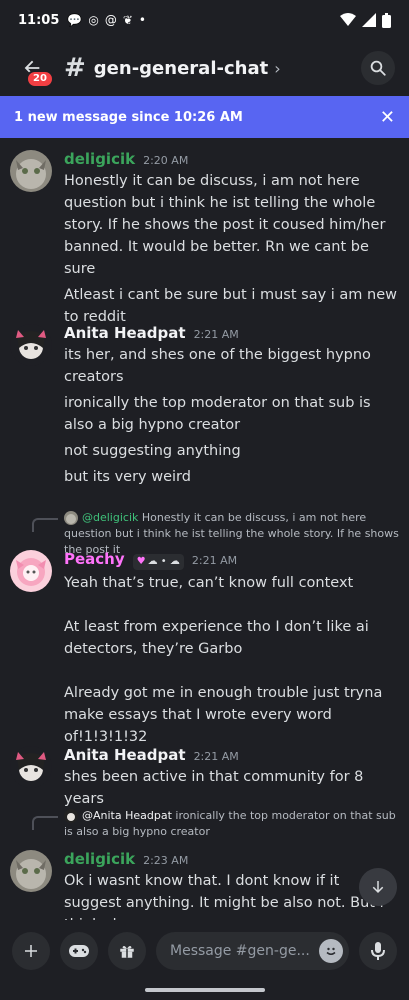 This screenshot has width=409, height=1000. What do you see at coordinates (40, 79) in the screenshot?
I see `unread-badge: 20` at bounding box center [40, 79].